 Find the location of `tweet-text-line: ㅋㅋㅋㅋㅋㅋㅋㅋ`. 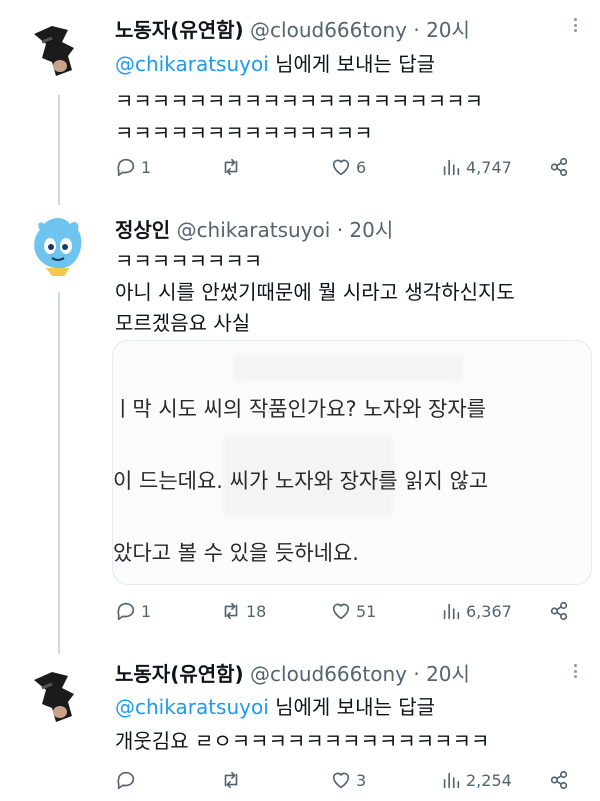

tweet-text-line: ㅋㅋㅋㅋㅋㅋㅋㅋ is located at coordinates (189, 261).